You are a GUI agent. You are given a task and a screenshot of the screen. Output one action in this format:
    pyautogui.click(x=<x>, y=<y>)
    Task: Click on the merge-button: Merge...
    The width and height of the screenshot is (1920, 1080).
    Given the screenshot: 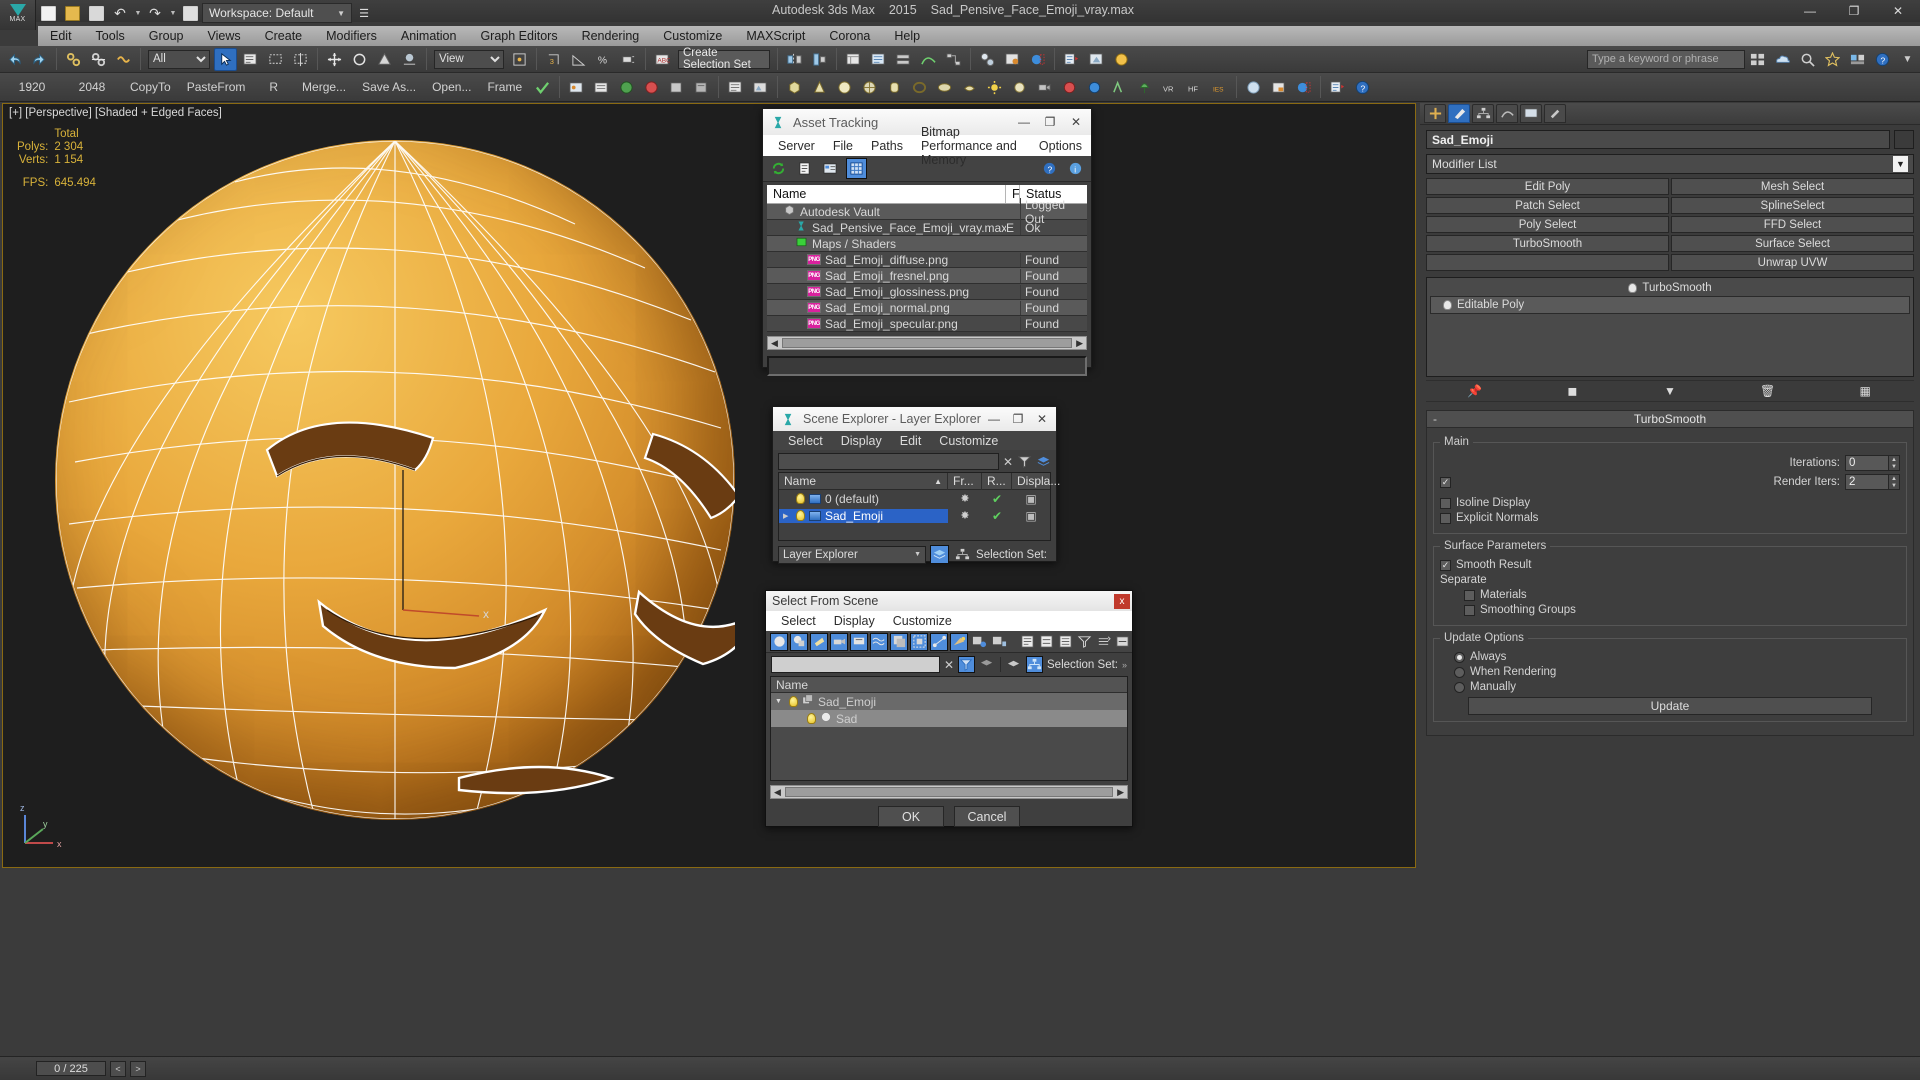 What is the action you would take?
    pyautogui.click(x=324, y=87)
    